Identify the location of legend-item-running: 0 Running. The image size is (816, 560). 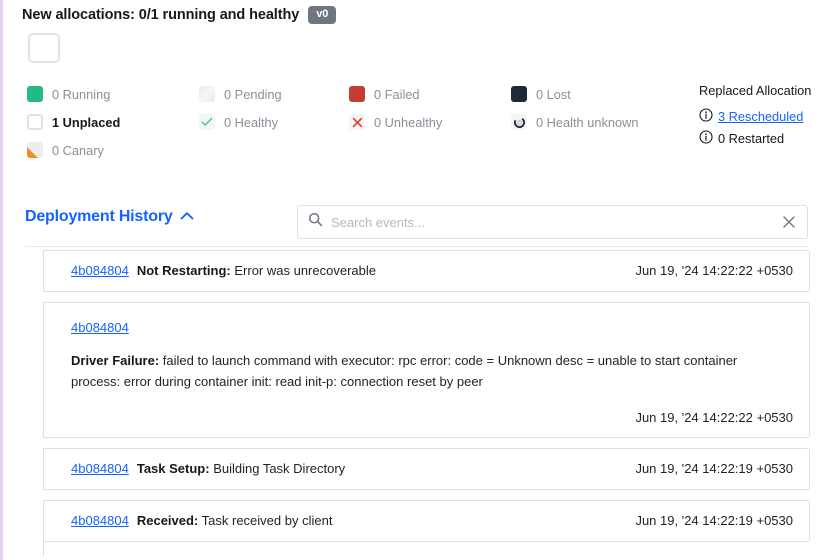
(113, 94).